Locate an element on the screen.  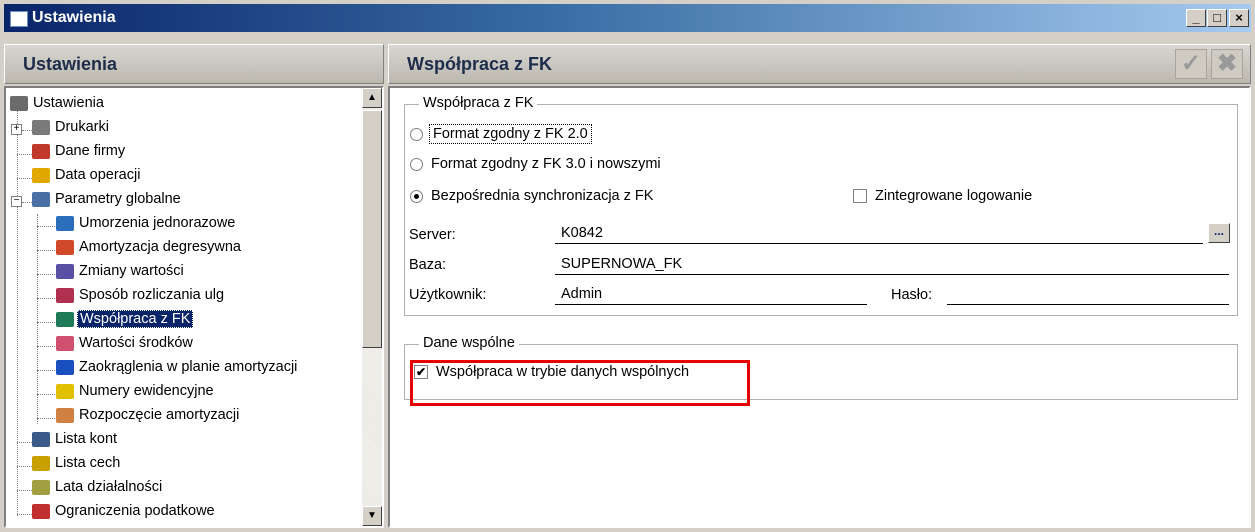
tree-item-numery-ewidencyjne: Numery ewidencyjne is located at coordinates (136, 391).